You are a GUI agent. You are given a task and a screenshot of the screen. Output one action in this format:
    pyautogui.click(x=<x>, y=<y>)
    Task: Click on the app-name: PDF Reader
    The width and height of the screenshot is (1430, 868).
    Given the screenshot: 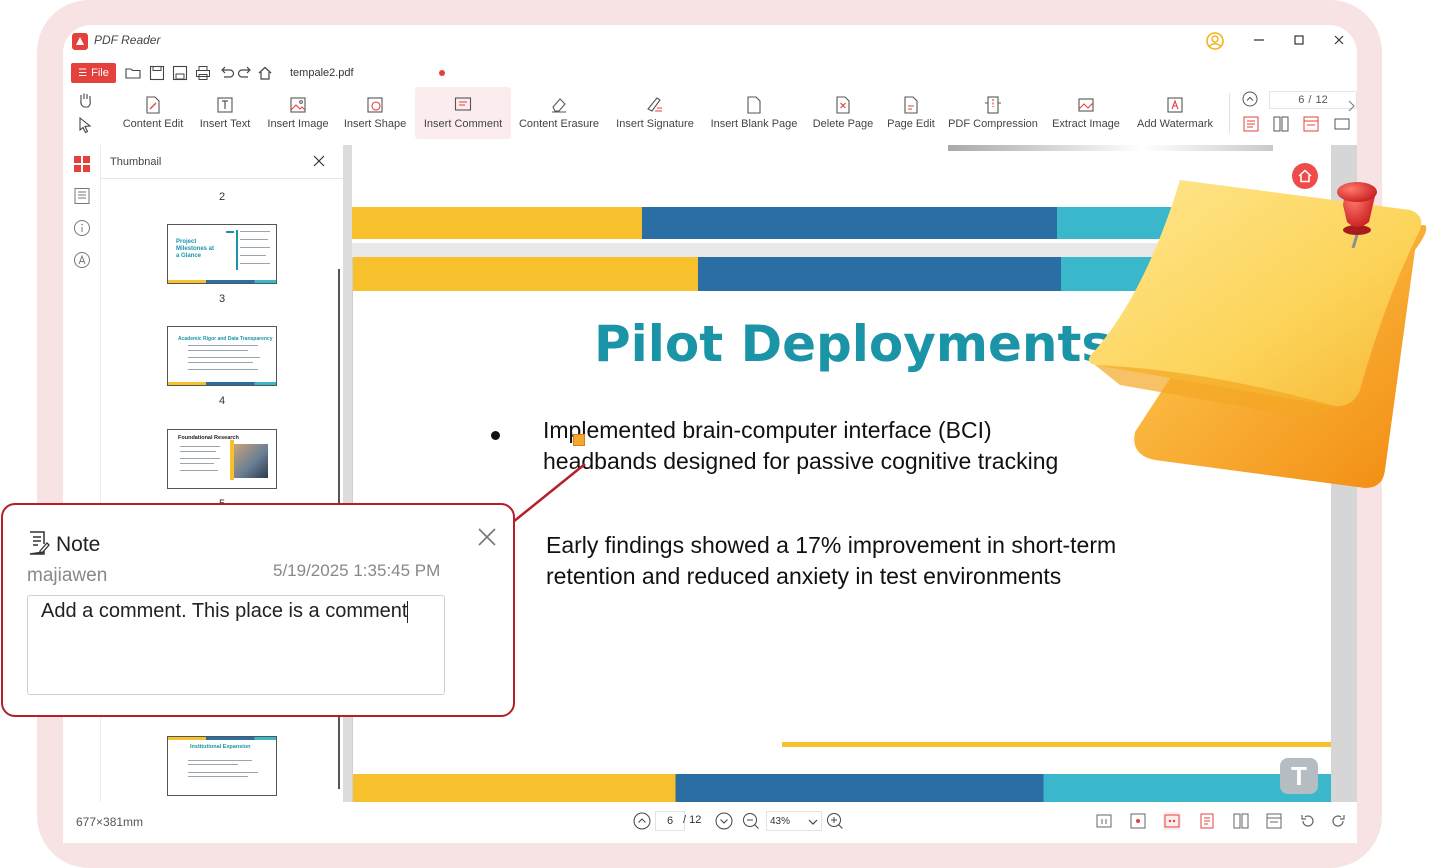 What is the action you would take?
    pyautogui.click(x=127, y=40)
    